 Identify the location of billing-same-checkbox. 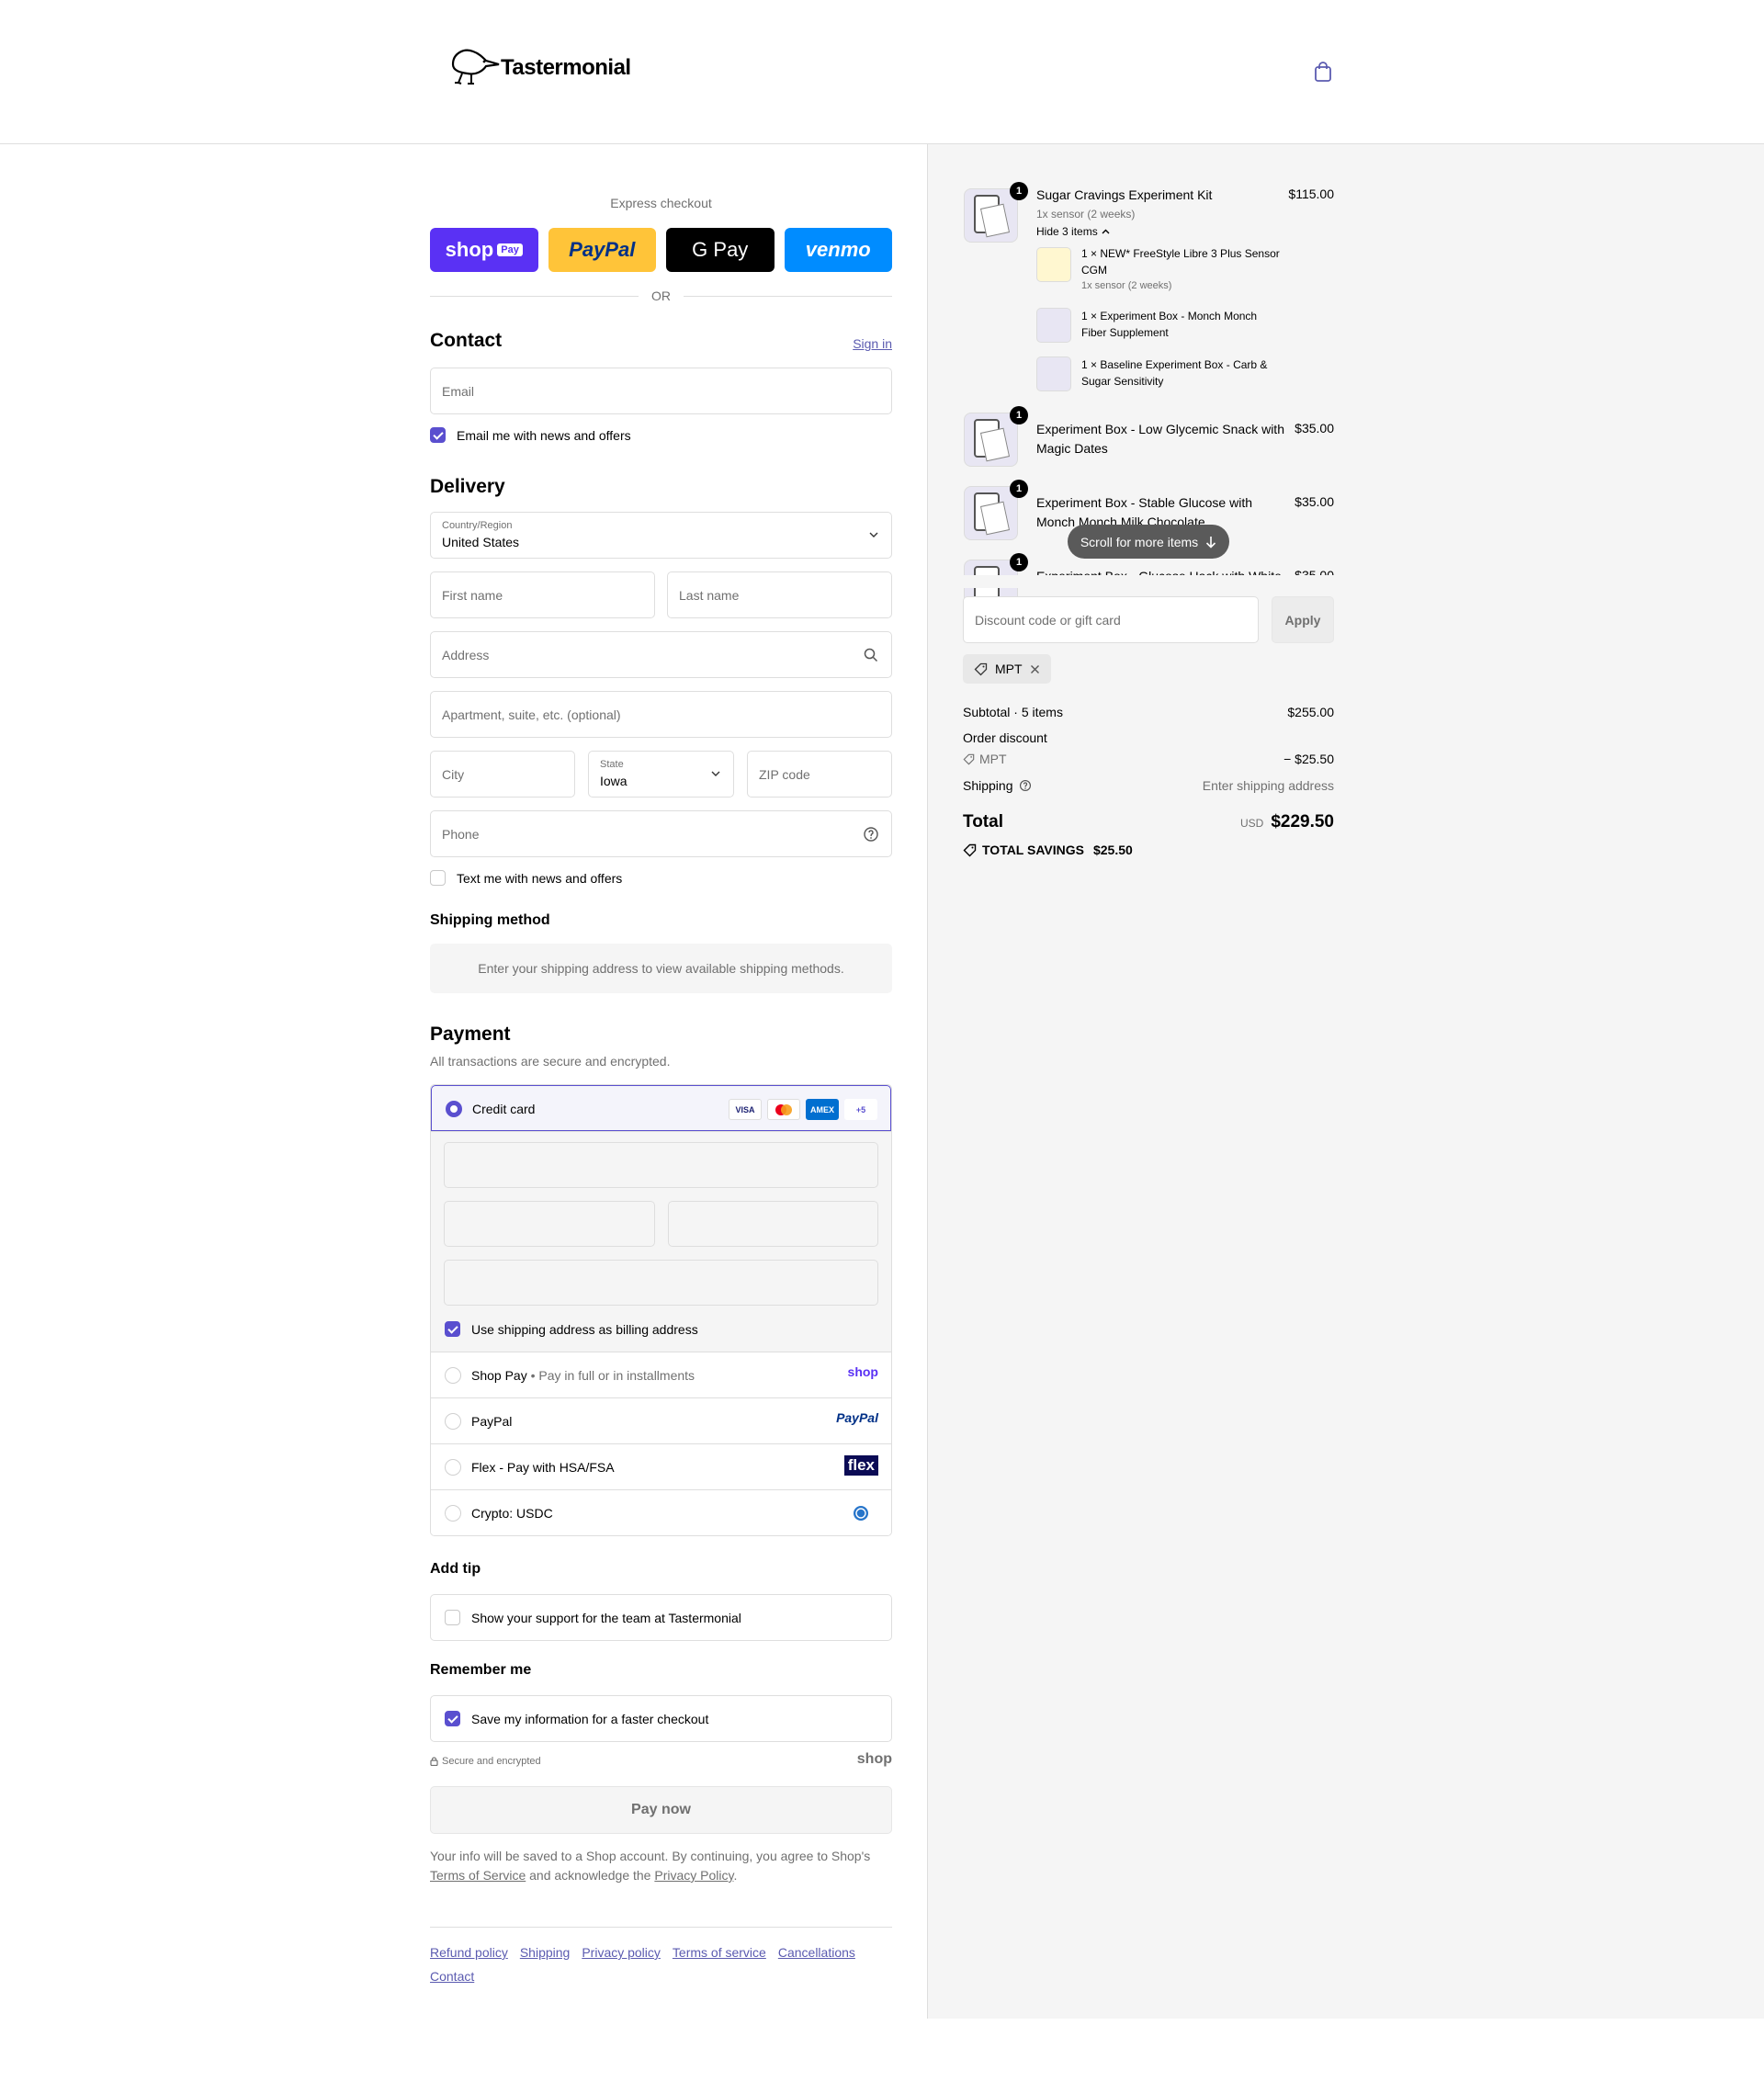
(452, 1329).